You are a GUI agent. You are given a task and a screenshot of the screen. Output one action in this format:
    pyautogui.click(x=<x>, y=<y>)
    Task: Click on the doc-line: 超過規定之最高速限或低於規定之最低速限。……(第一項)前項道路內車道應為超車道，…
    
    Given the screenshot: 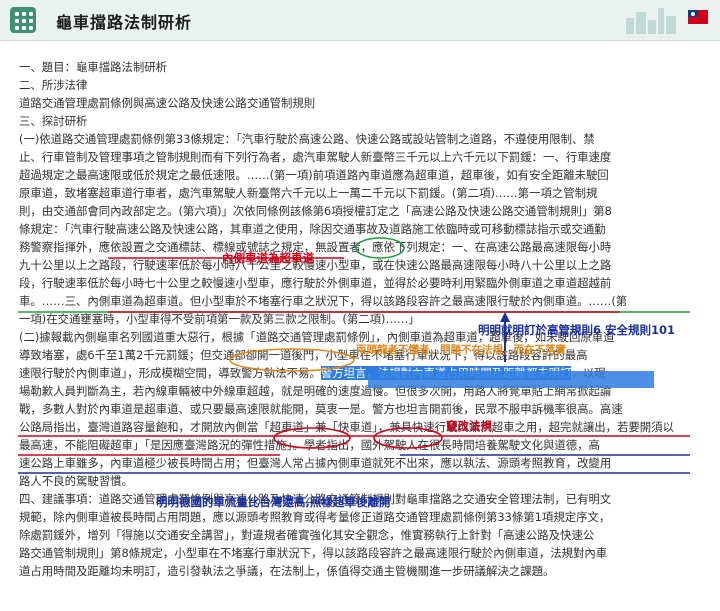 What is the action you would take?
    pyautogui.click(x=314, y=175)
    